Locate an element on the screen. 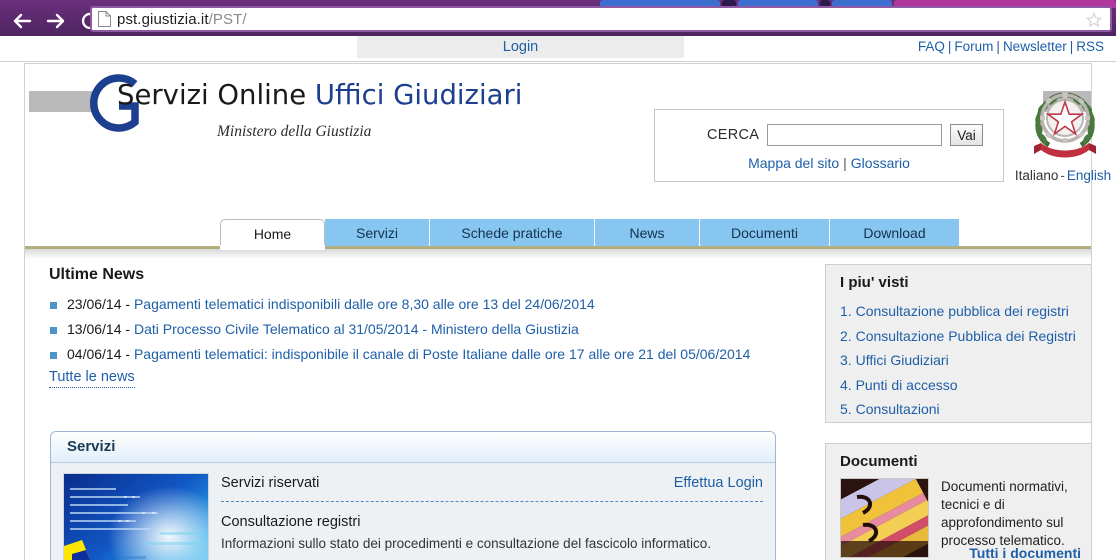 This screenshot has height=560, width=1116. list-item-label: Consultazione Pubblica dei Registri is located at coordinates (966, 336).